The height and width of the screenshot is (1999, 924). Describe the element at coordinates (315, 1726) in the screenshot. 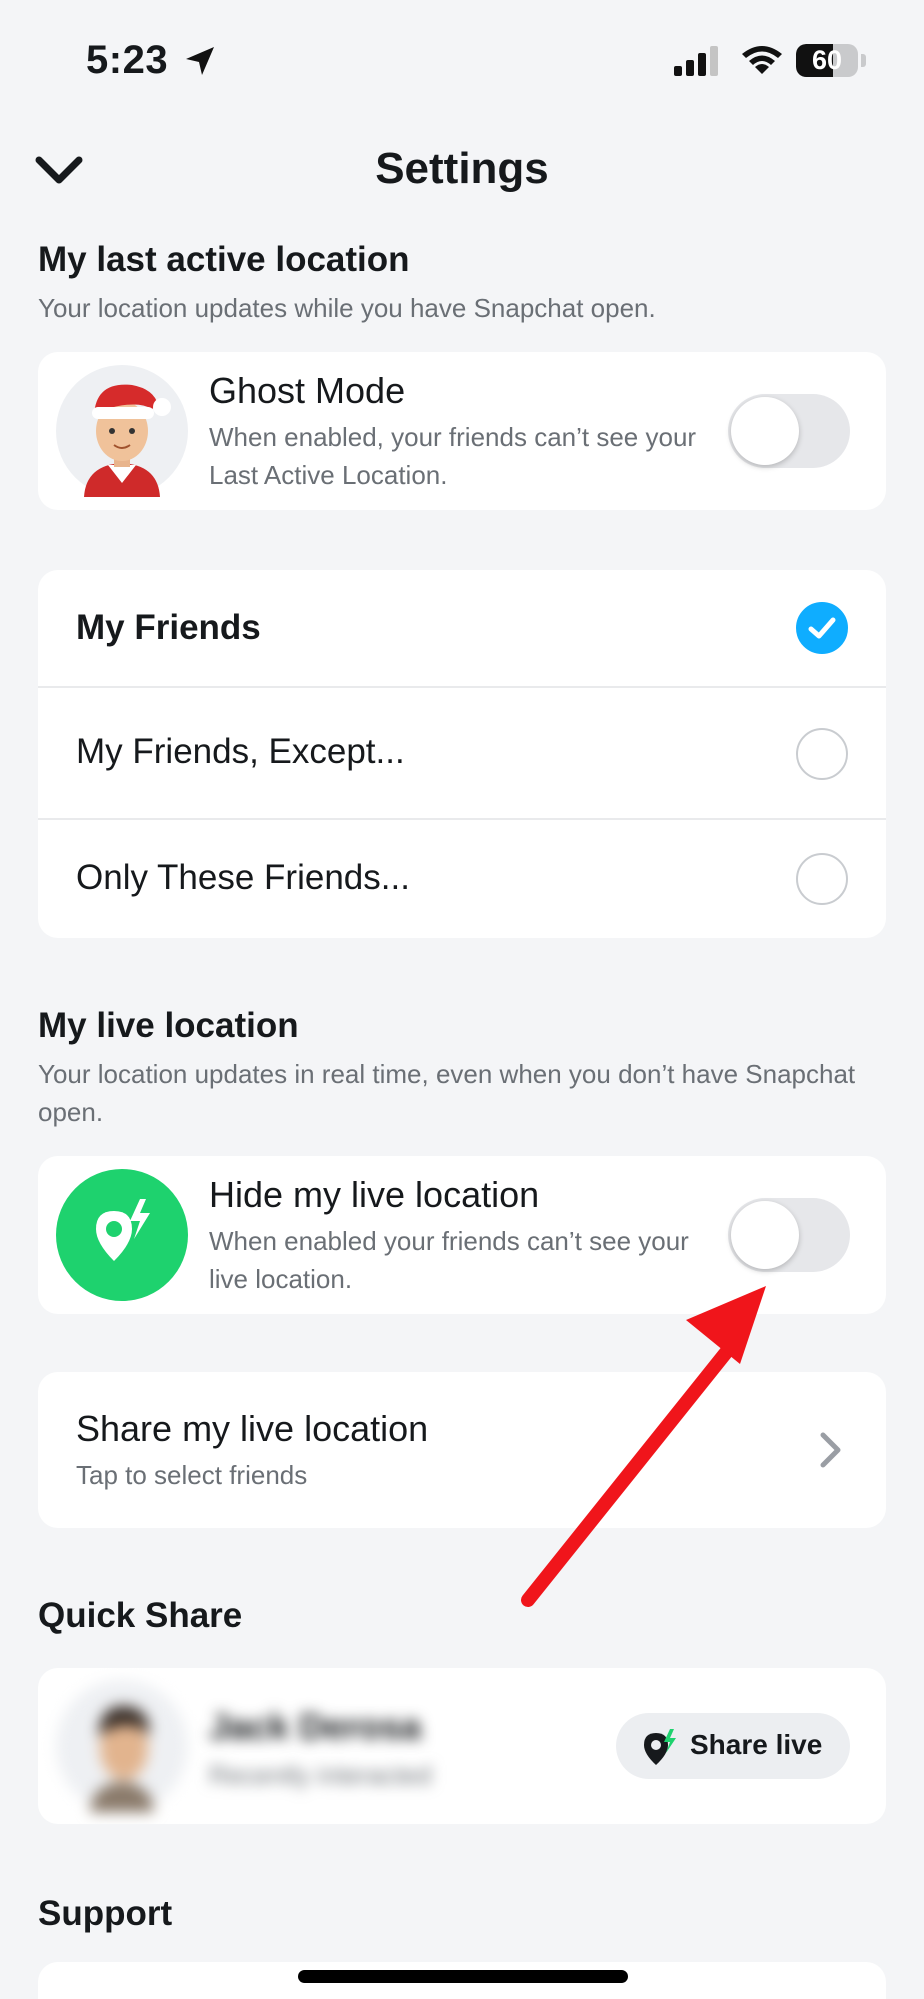

I see `friend-name: Jack Derosa` at that location.